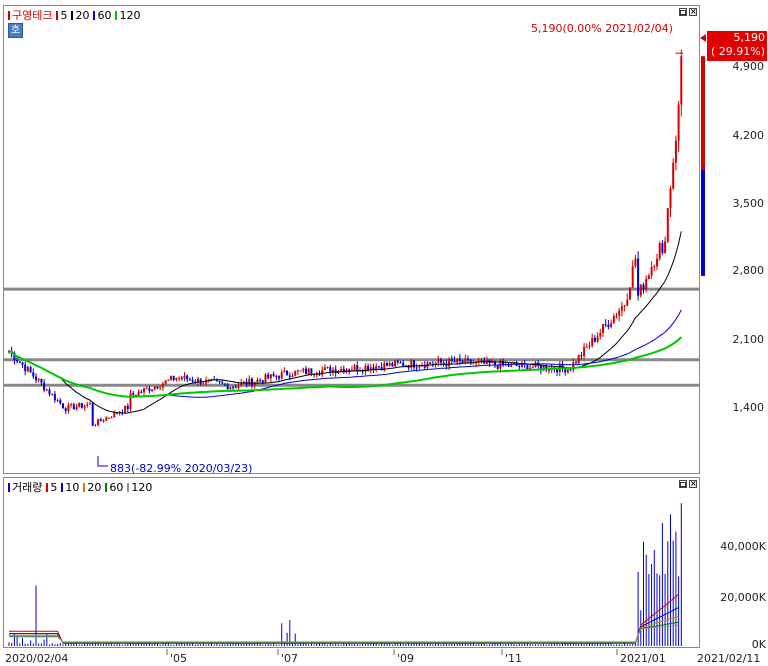 The height and width of the screenshot is (666, 768). What do you see at coordinates (748, 407) in the screenshot?
I see `y-axis-label: 1,400` at bounding box center [748, 407].